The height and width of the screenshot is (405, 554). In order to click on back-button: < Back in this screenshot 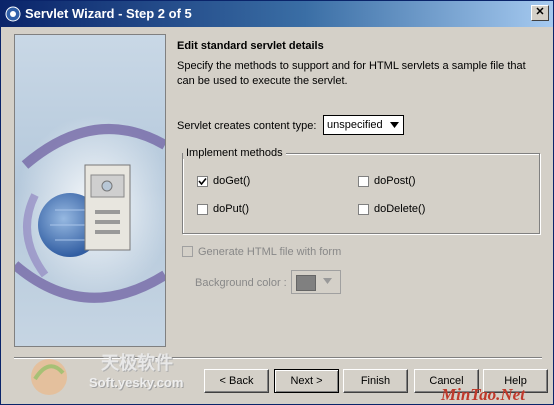, I will do `click(236, 381)`.